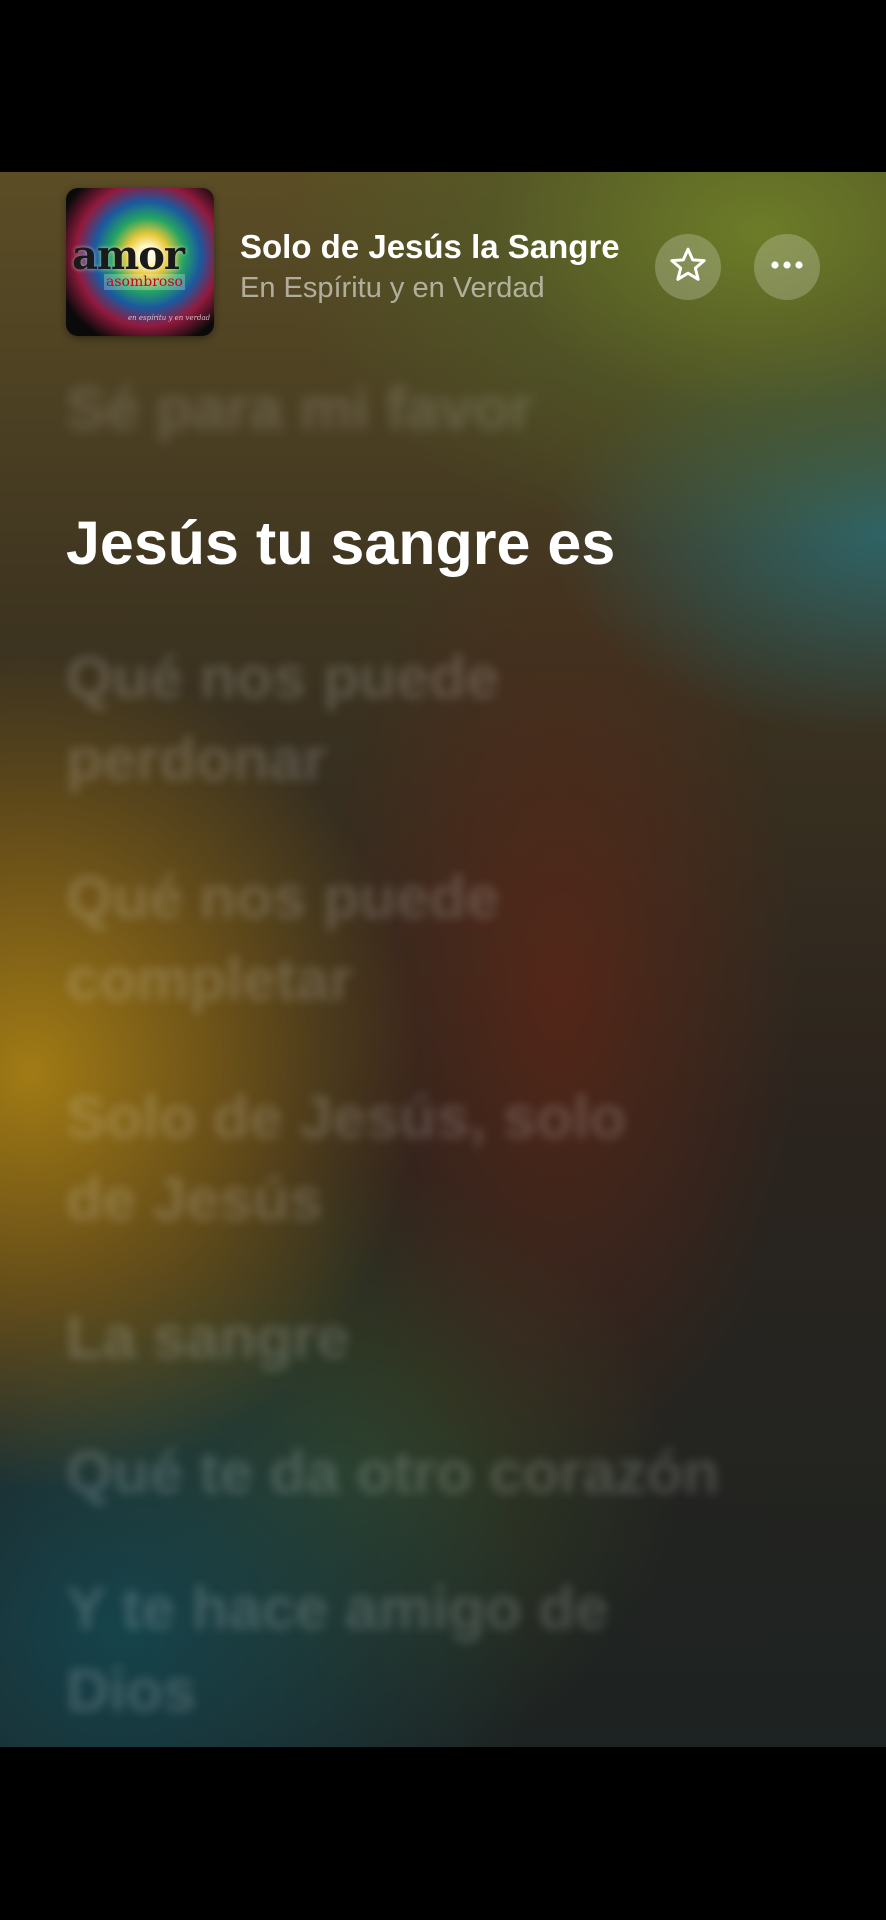  What do you see at coordinates (446, 1473) in the screenshot?
I see `lyric-line: Qué te da otro corazón` at bounding box center [446, 1473].